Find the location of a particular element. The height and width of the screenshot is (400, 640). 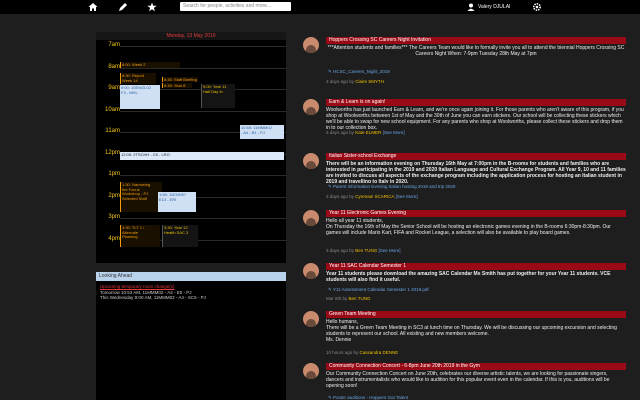

star-icon is located at coordinates (152, 7).